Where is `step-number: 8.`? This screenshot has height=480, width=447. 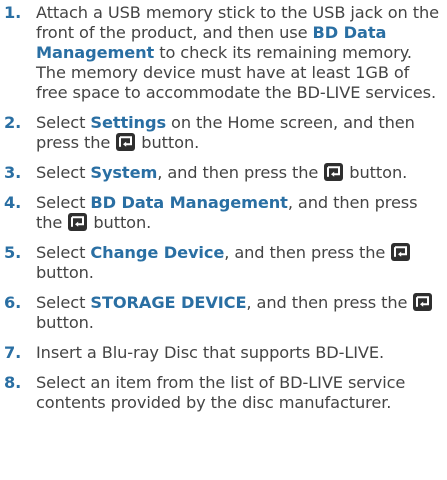
step-number: 8. is located at coordinates (13, 382).